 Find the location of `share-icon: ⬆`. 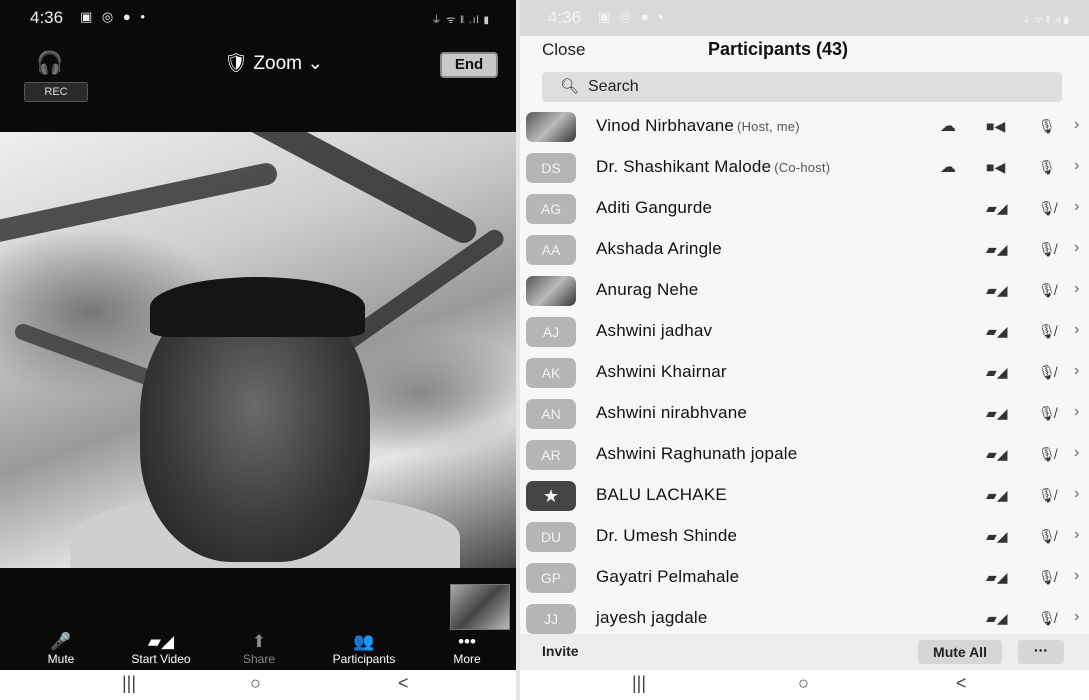

share-icon: ⬆ is located at coordinates (259, 641).